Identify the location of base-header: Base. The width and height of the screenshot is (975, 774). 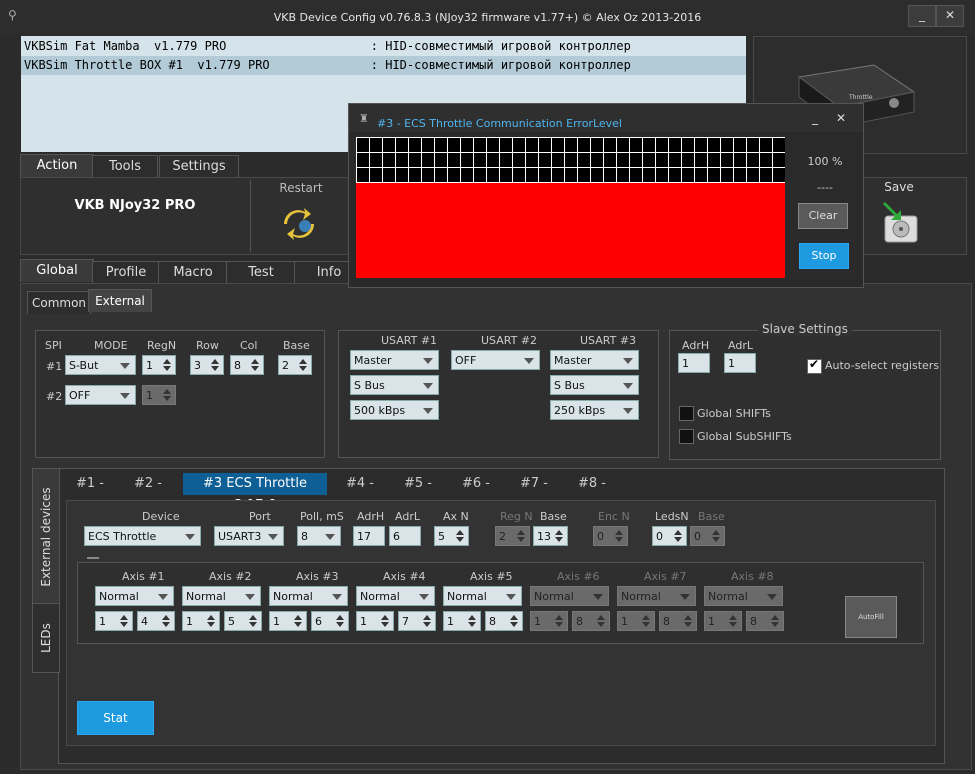
(296, 345).